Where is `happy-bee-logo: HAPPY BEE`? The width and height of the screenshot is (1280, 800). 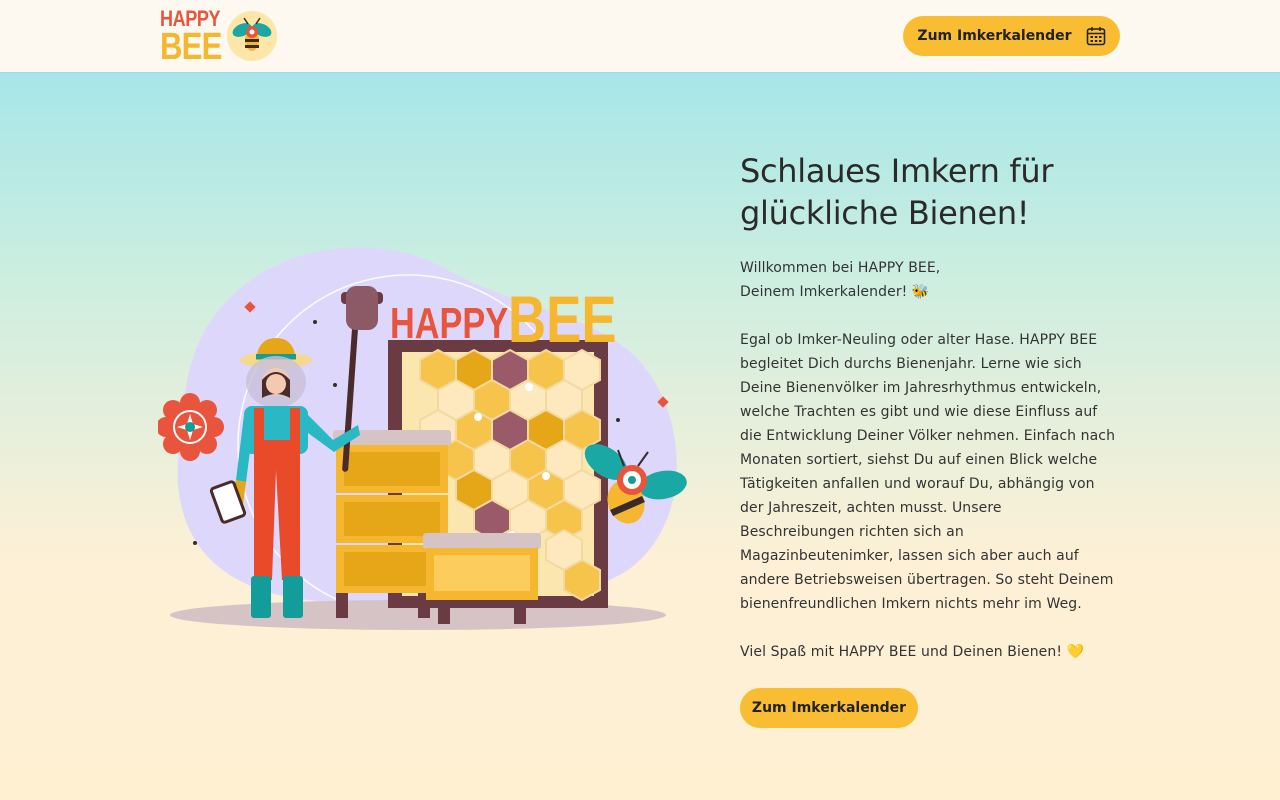
happy-bee-logo: HAPPY BEE is located at coordinates (220, 36).